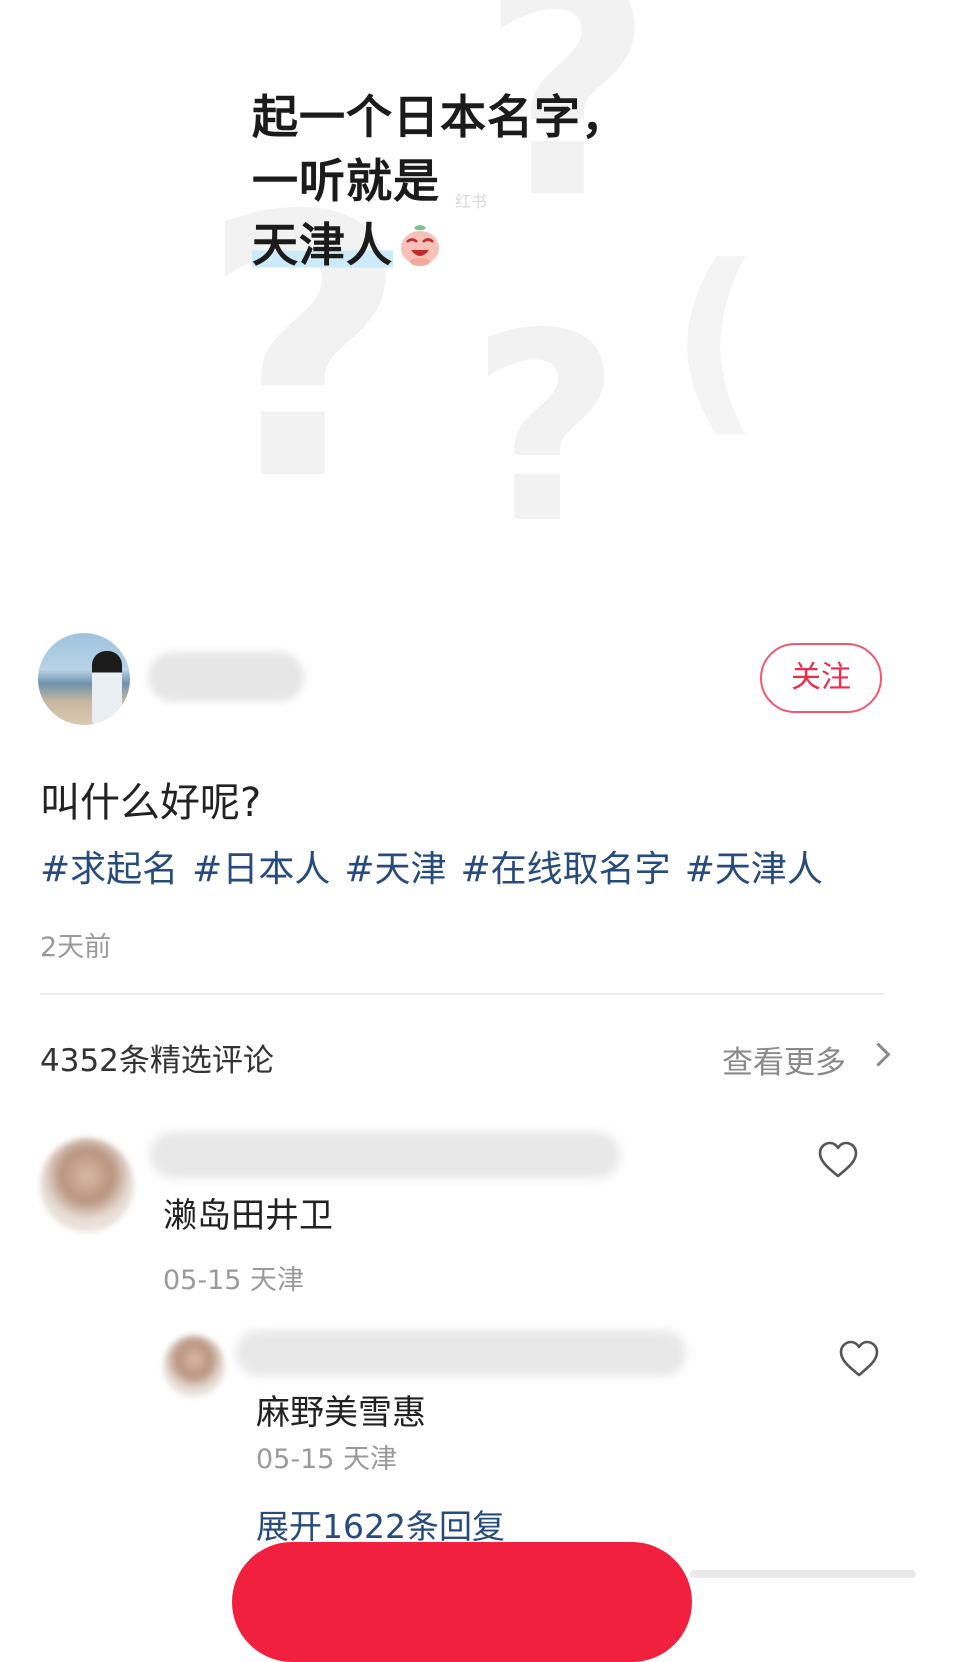 This screenshot has width=960, height=1662. What do you see at coordinates (566, 869) in the screenshot?
I see `hashtag-link: #在线取名字` at bounding box center [566, 869].